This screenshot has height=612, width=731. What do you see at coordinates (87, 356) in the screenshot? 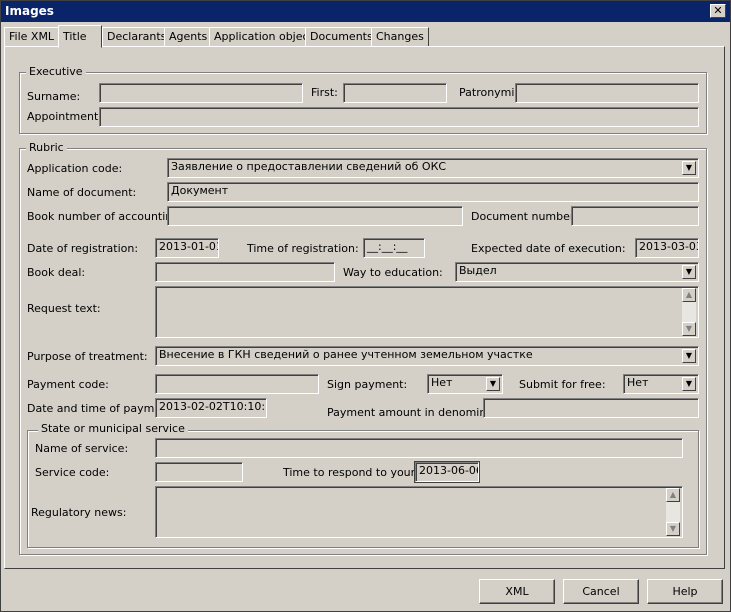
I see `purpose-label: Purpose of treatment:` at bounding box center [87, 356].